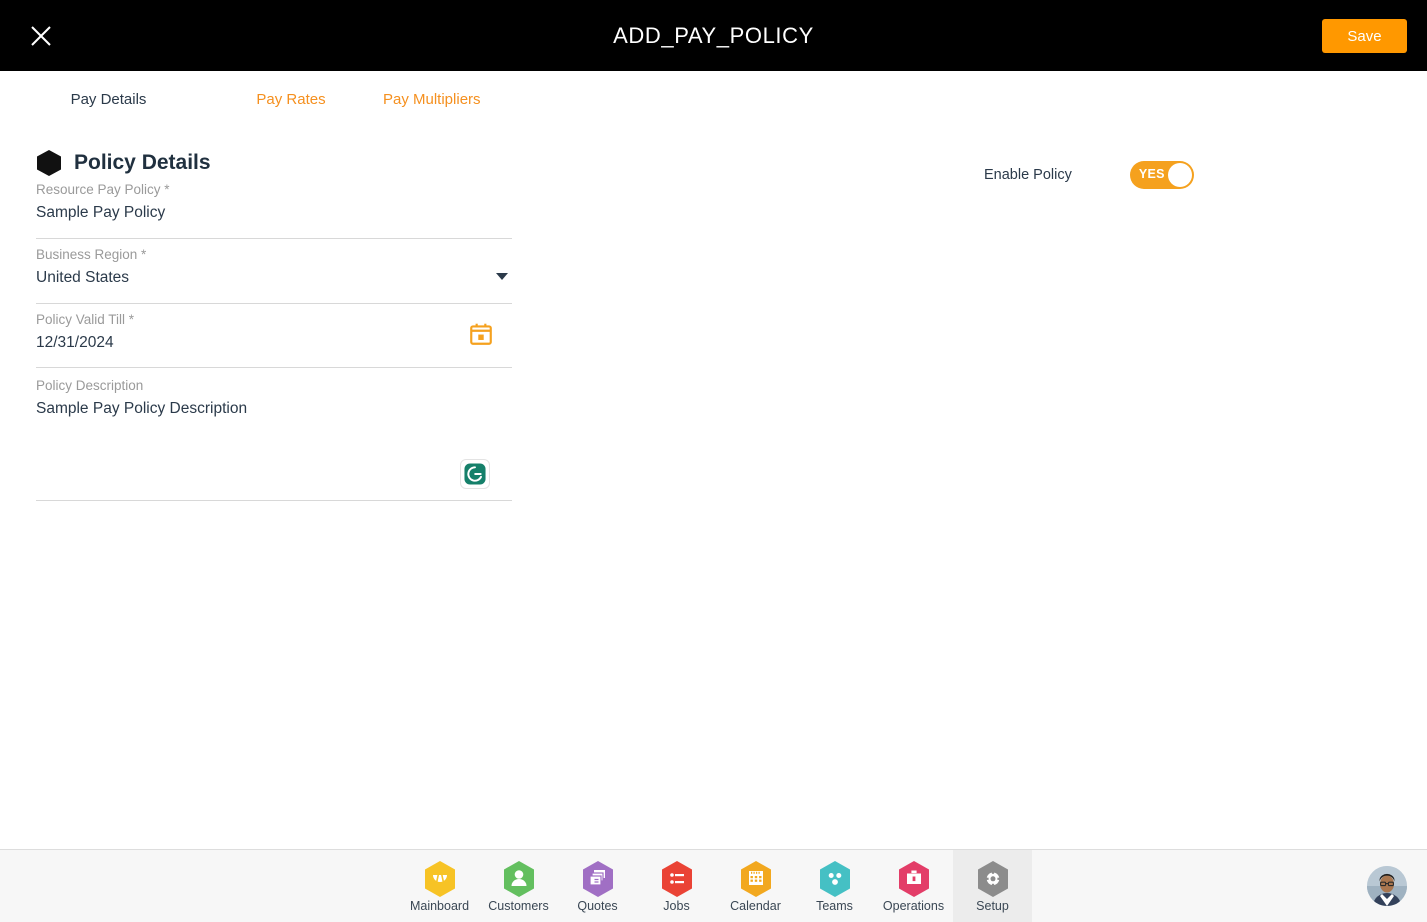 This screenshot has width=1427, height=922. Describe the element at coordinates (677, 879) in the screenshot. I see `jobs-icon` at that location.